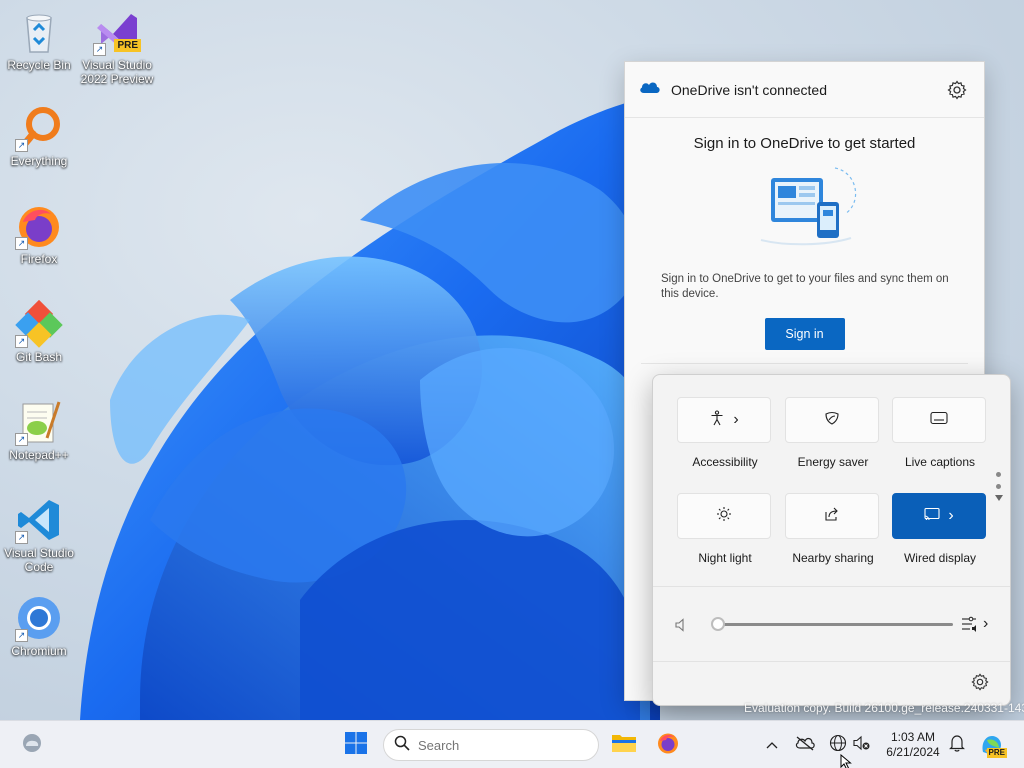 This screenshot has height=768, width=1024. Describe the element at coordinates (39, 136) in the screenshot. I see `desktop-icon-everything: ↗ Everything` at that location.